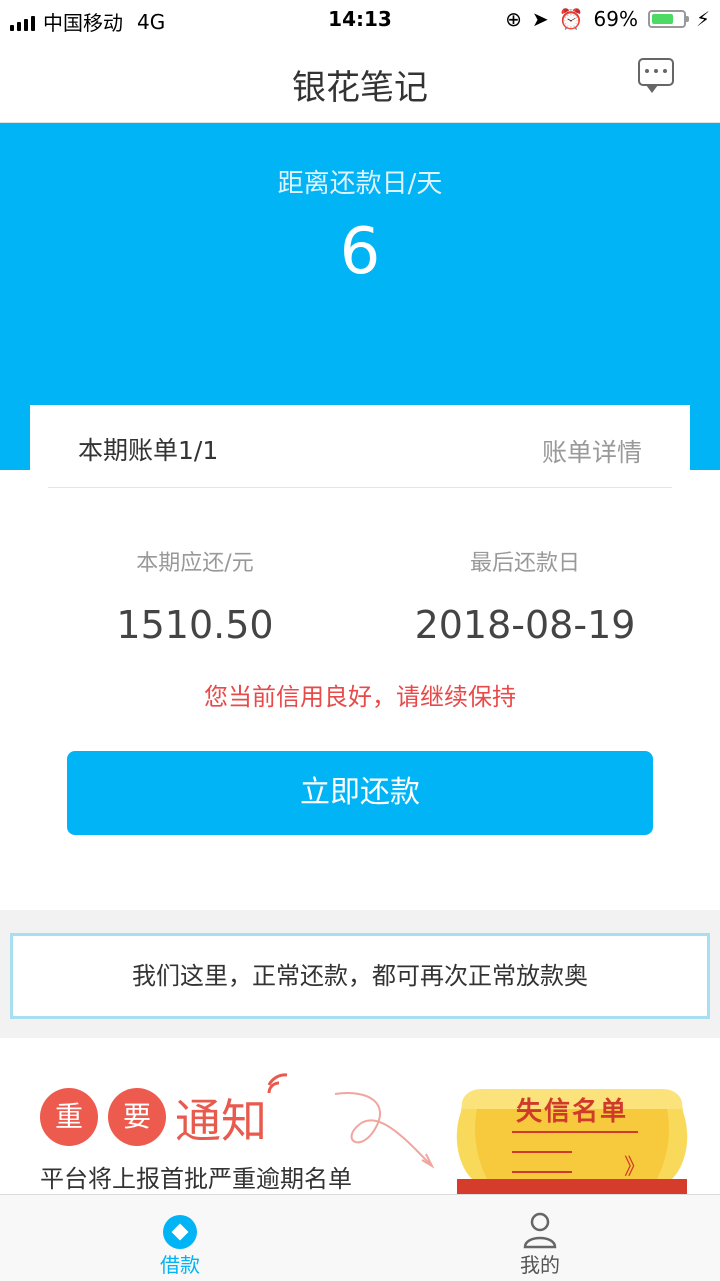  What do you see at coordinates (360, 184) in the screenshot?
I see `countdown-label: 距离还款日/天` at bounding box center [360, 184].